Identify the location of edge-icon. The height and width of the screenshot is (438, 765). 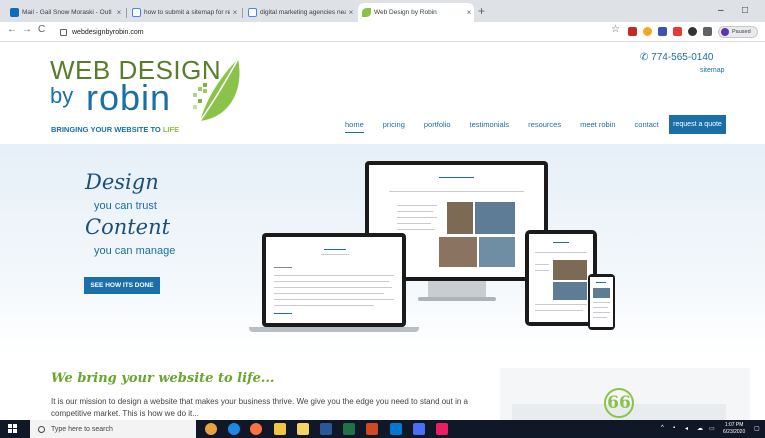
(234, 429).